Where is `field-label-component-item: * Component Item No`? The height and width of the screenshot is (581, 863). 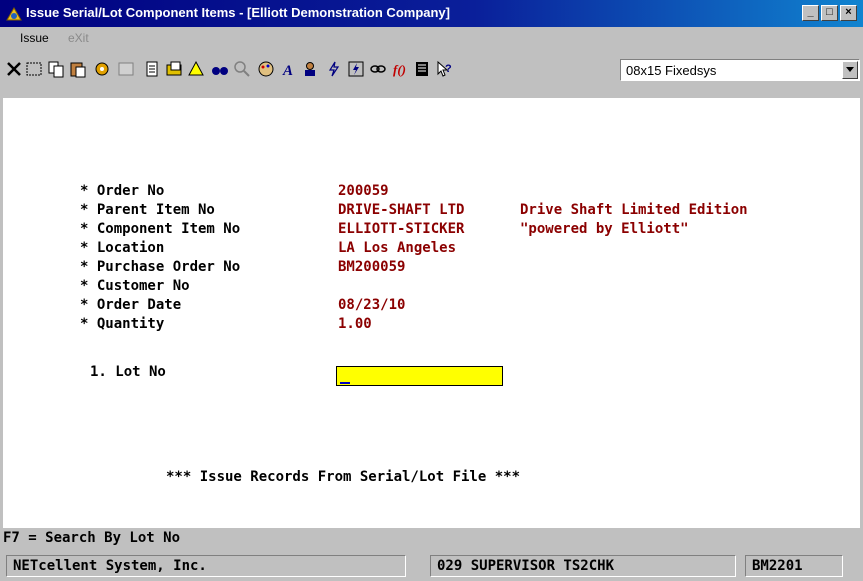 field-label-component-item: * Component Item No is located at coordinates (160, 229).